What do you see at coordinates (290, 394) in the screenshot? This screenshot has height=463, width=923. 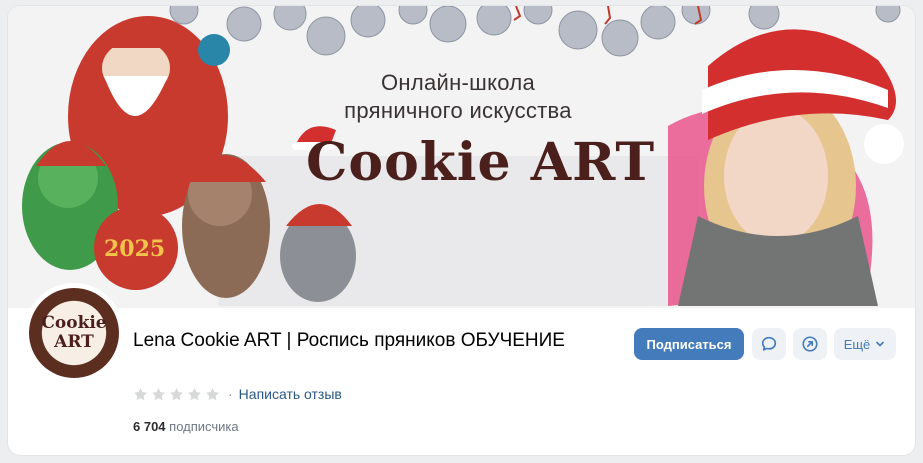 I see `write-review-link: Написать отзыв` at bounding box center [290, 394].